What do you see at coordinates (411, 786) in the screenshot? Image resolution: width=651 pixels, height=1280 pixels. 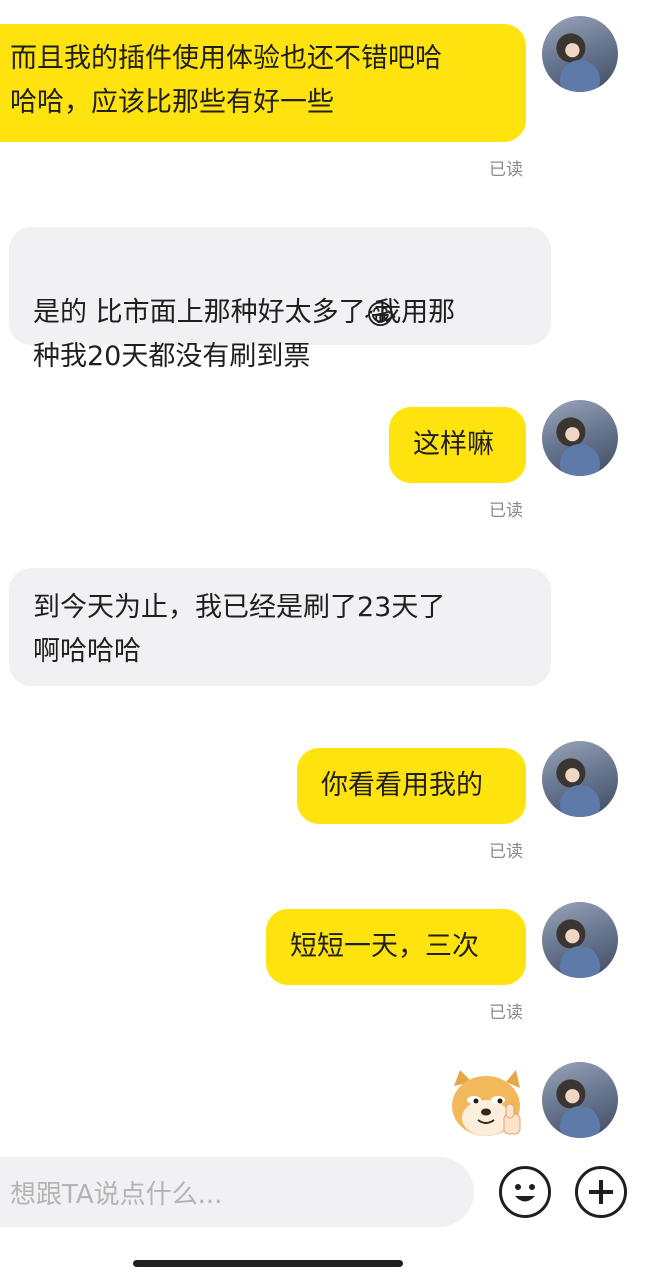 I see `message-bubble-sent: 你看看用我的` at bounding box center [411, 786].